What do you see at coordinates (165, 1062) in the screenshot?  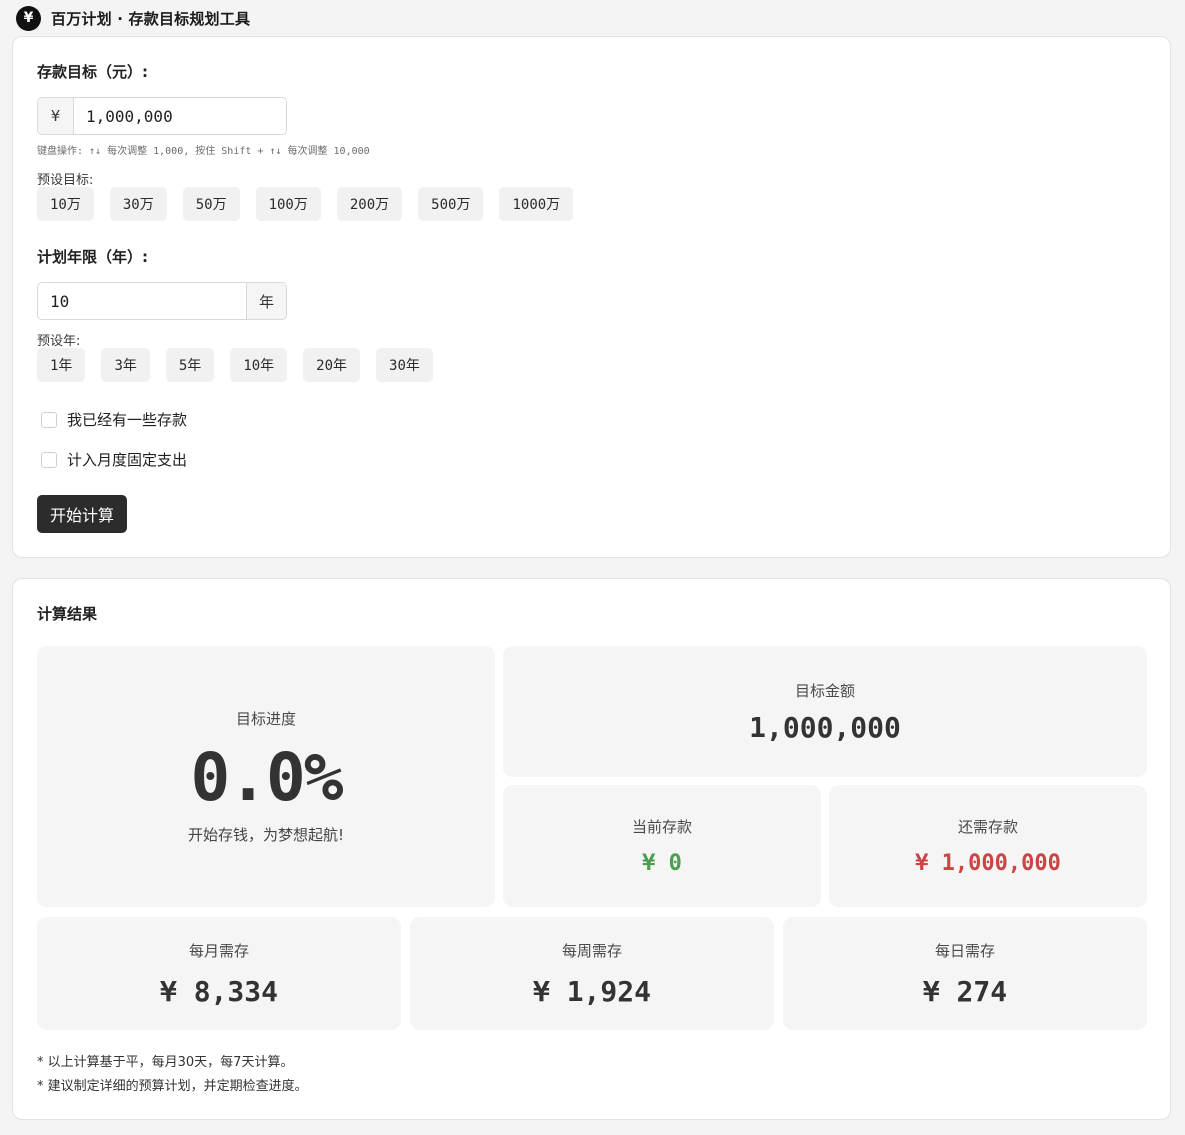 I see `note-line: * 以上计算基于平，每月30天，每7天计算。` at bounding box center [165, 1062].